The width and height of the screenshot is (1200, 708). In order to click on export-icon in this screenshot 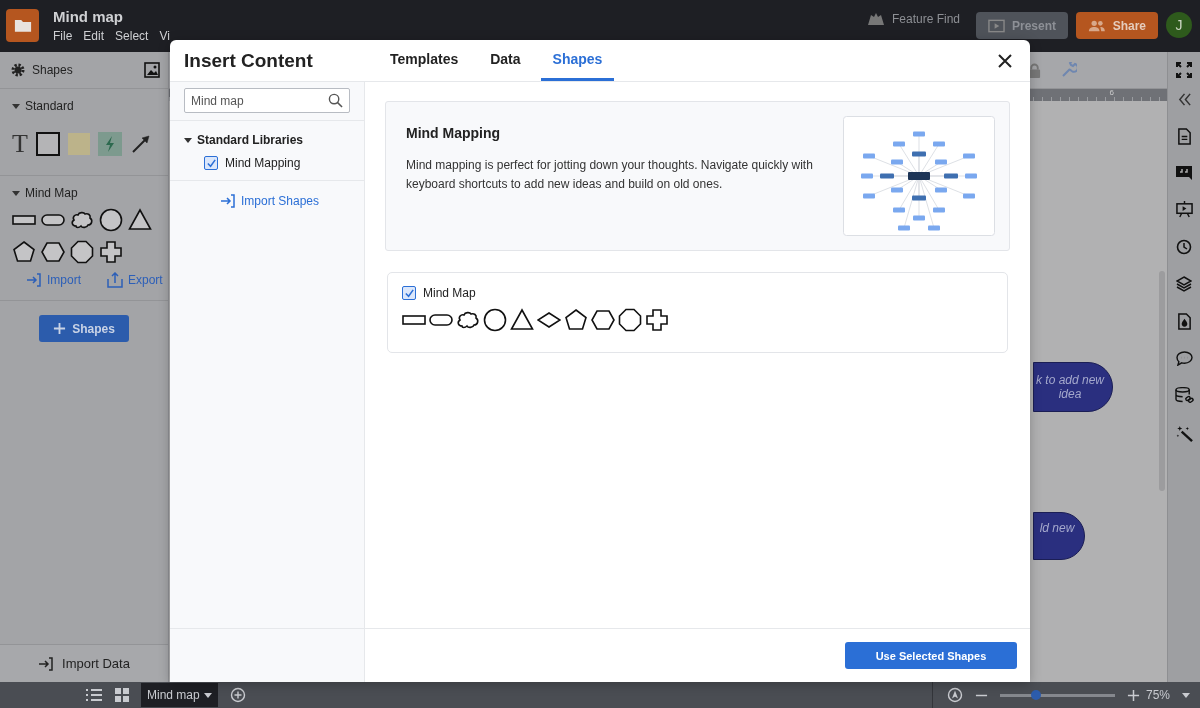, I will do `click(115, 280)`.